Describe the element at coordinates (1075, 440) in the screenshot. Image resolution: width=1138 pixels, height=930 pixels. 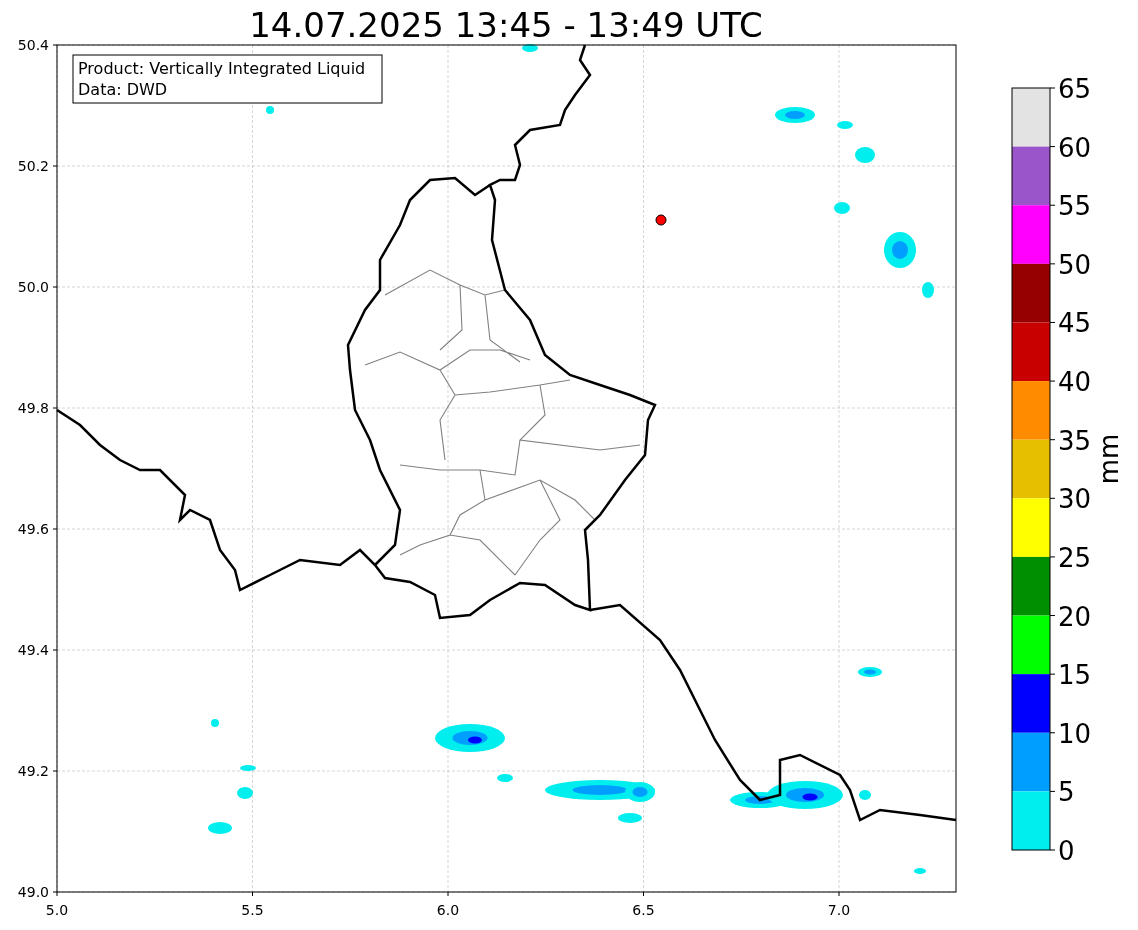
I see `colorbar-tick-label: 35` at that location.